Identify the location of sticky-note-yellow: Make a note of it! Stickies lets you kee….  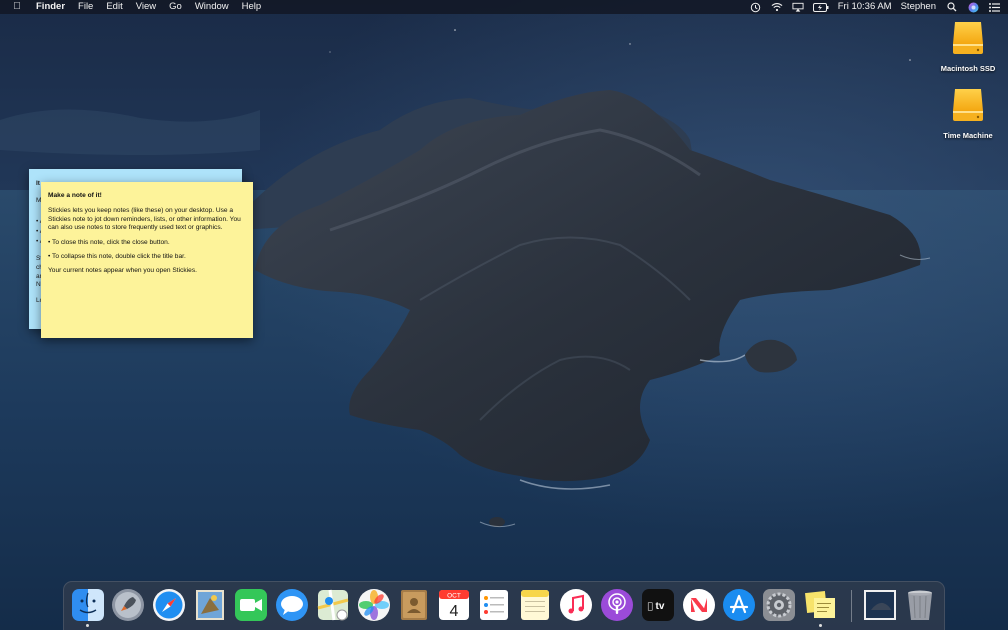
(147, 260).